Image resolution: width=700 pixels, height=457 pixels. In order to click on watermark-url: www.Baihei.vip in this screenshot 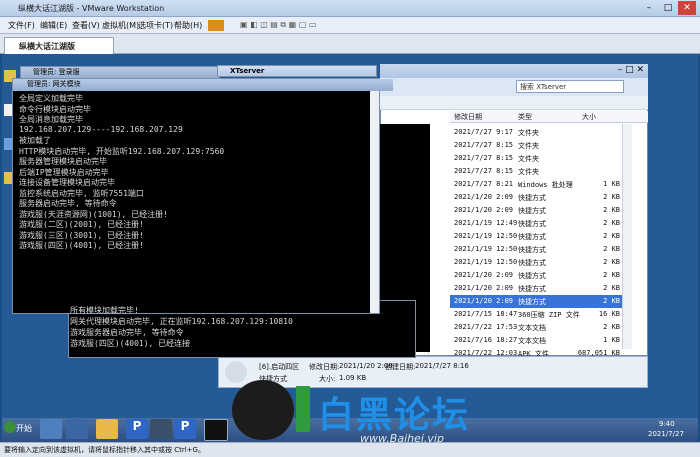, I will do `click(402, 438)`.